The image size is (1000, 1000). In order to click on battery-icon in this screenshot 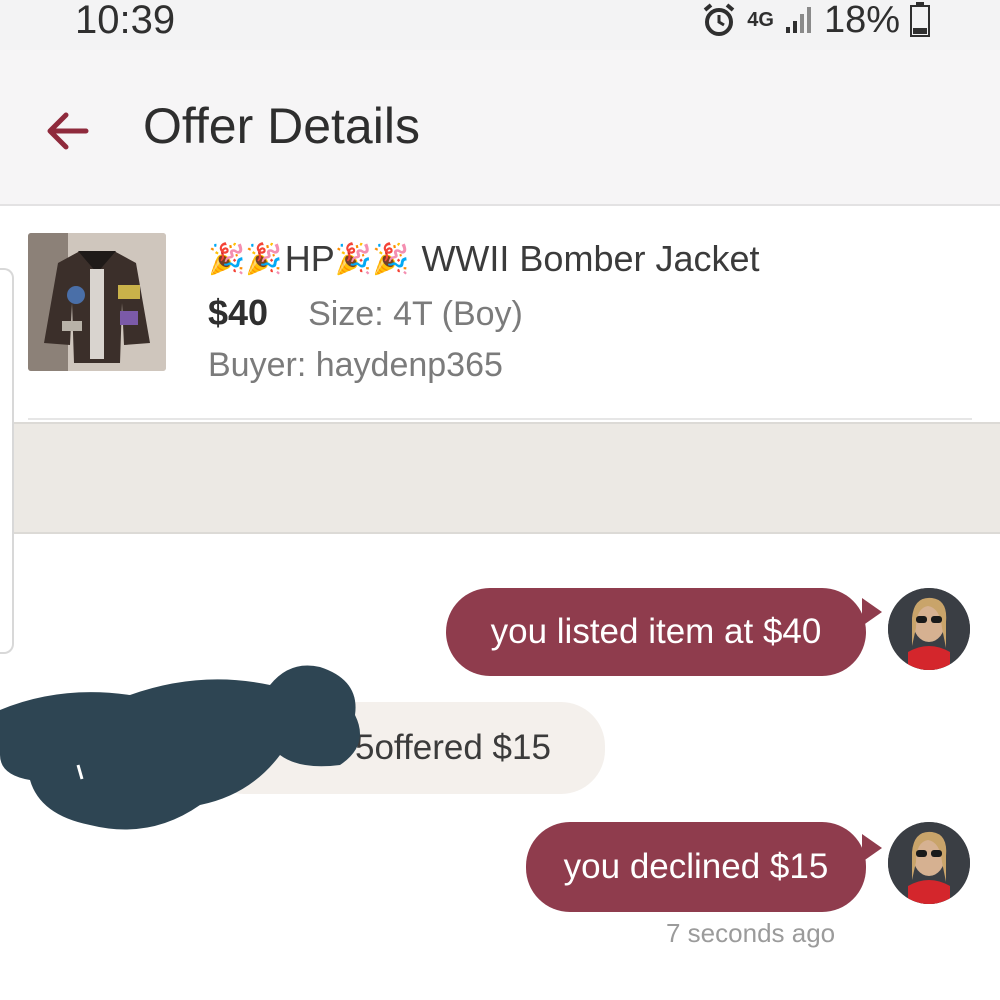, I will do `click(920, 19)`.